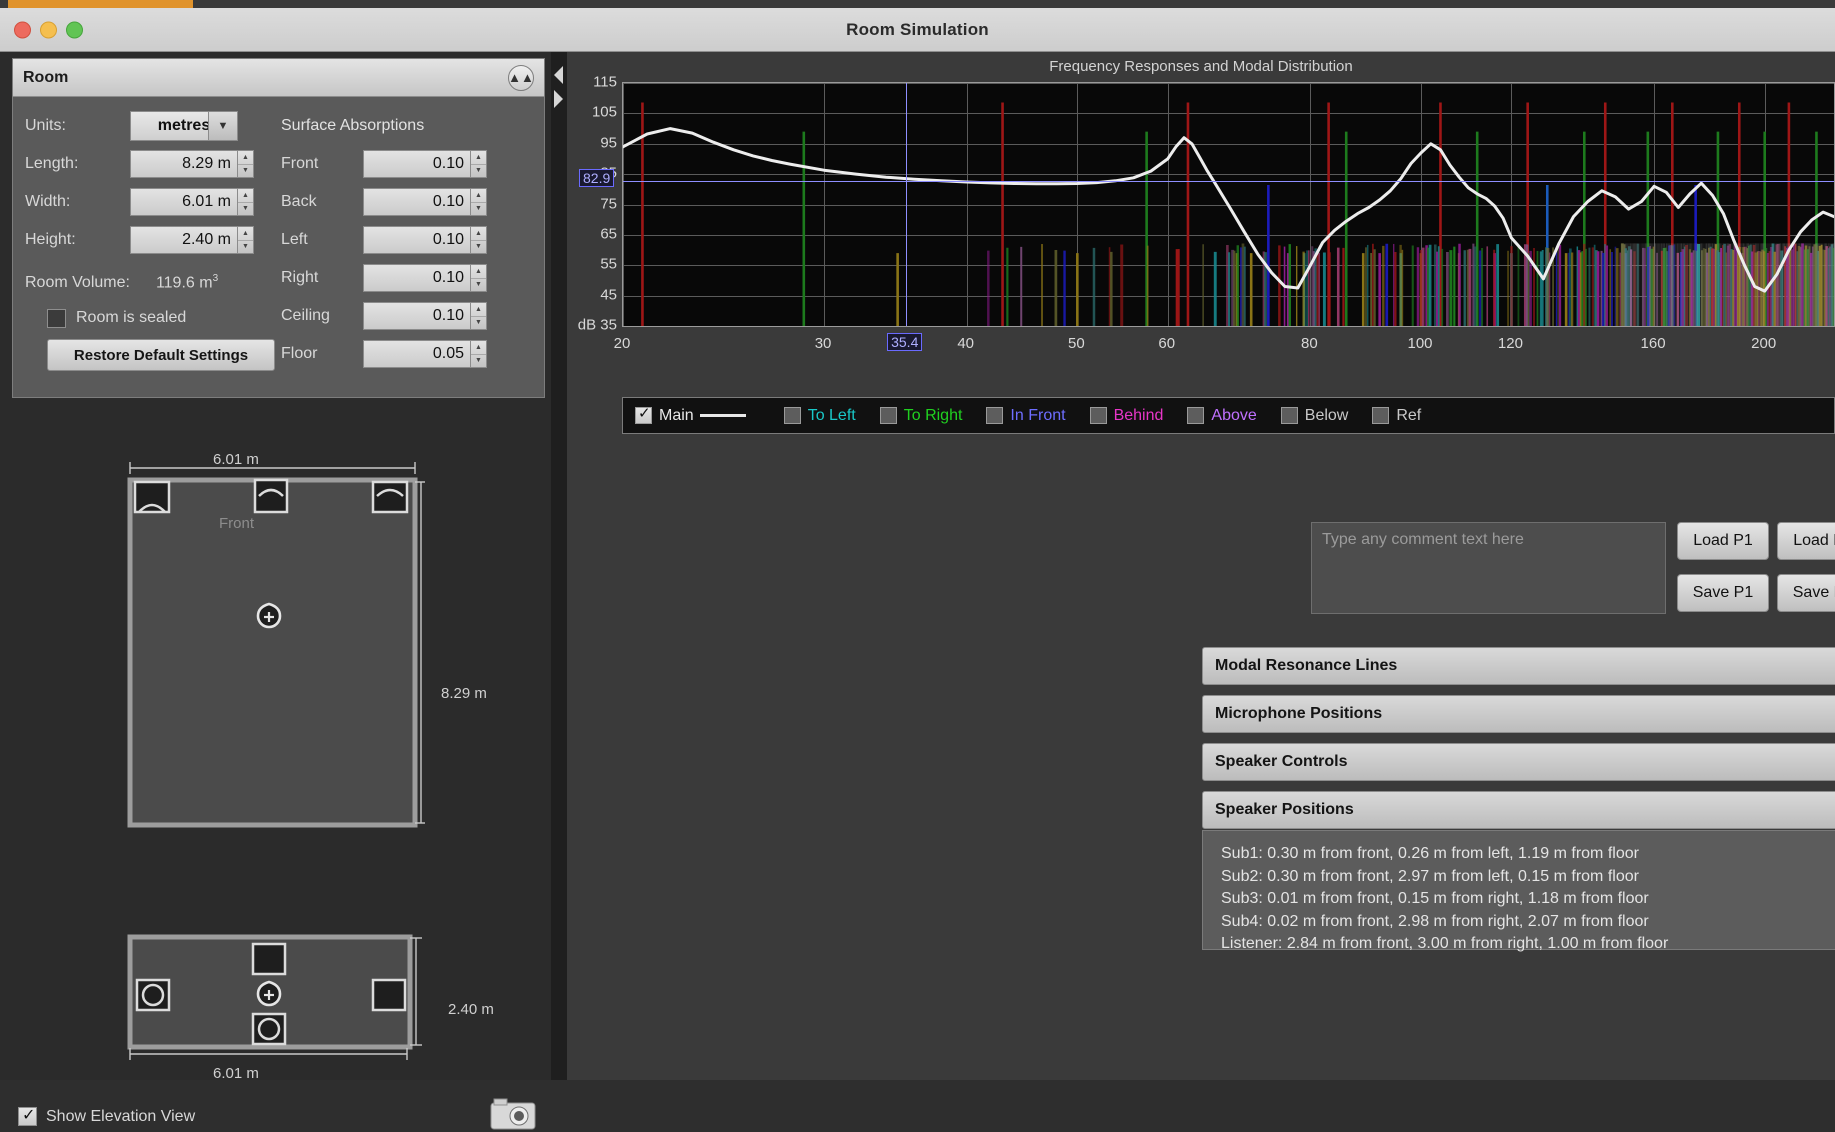 The image size is (1835, 1132). Describe the element at coordinates (478, 316) in the screenshot. I see `absorption-stepper-ceiling: ▲ ▼` at that location.